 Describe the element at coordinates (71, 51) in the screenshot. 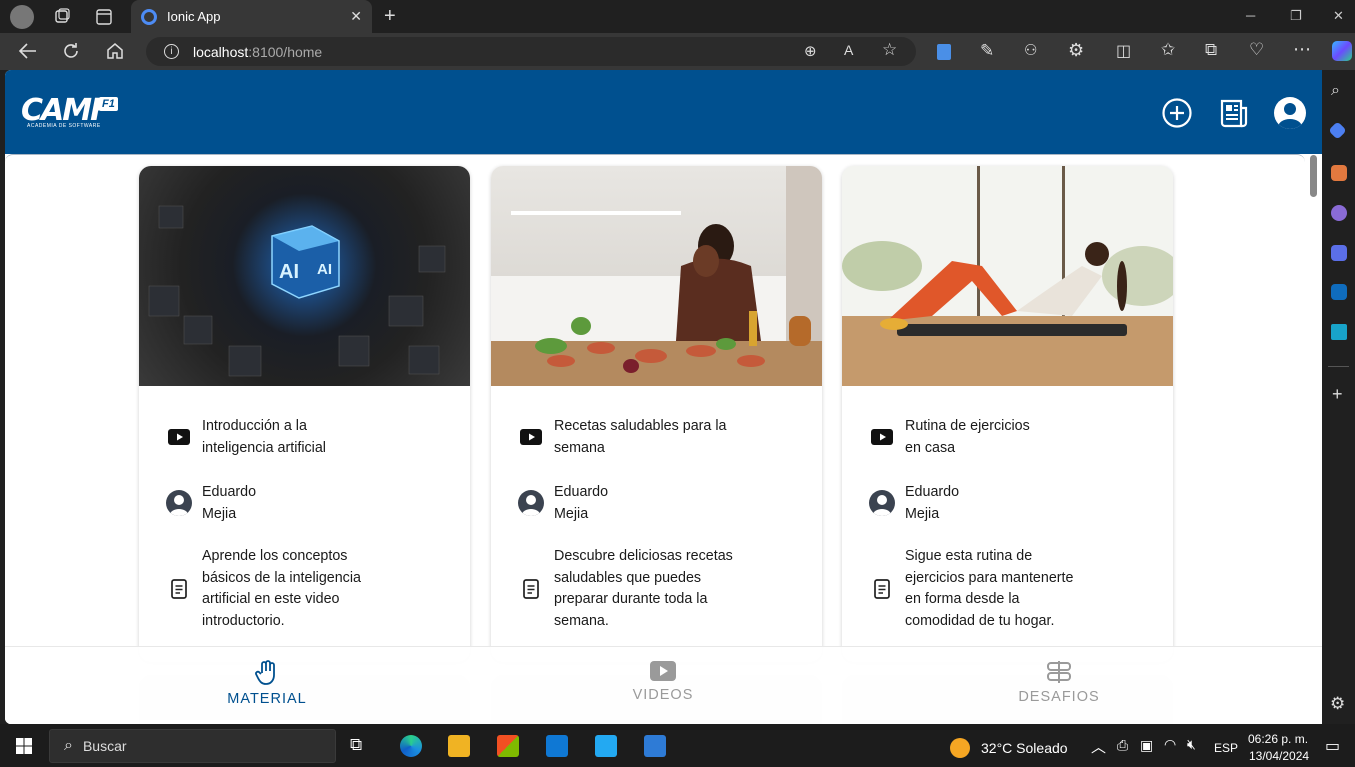

I see `refresh-icon` at that location.